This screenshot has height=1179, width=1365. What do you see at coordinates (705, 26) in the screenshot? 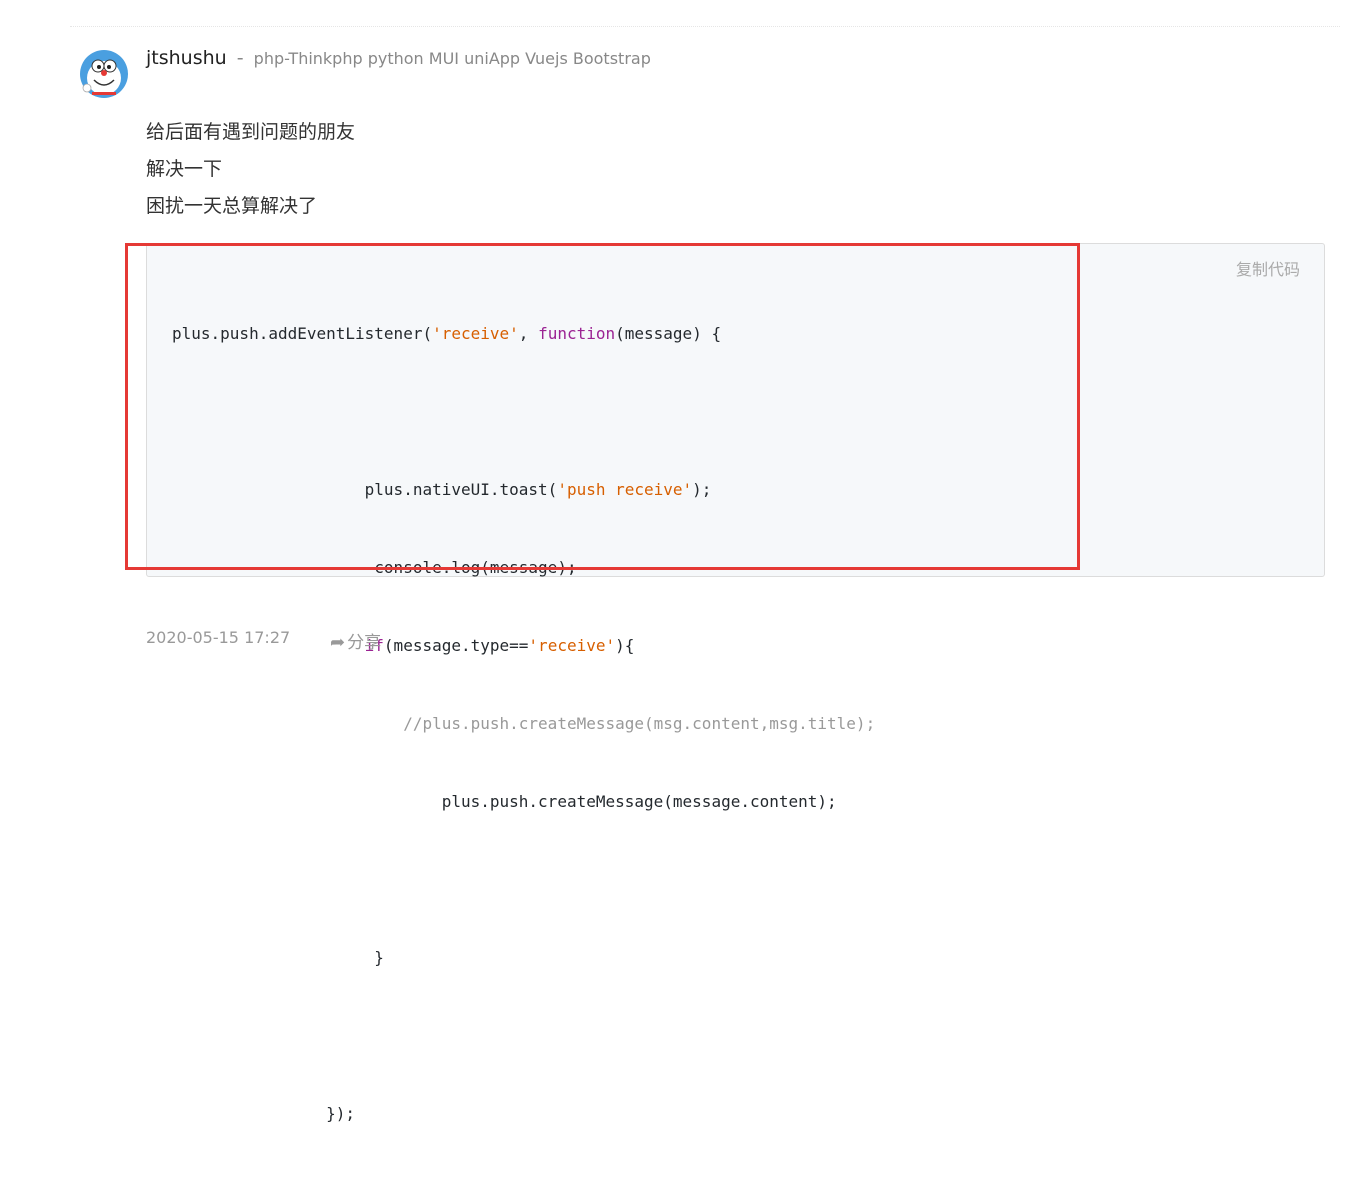
I see `top-divider` at bounding box center [705, 26].